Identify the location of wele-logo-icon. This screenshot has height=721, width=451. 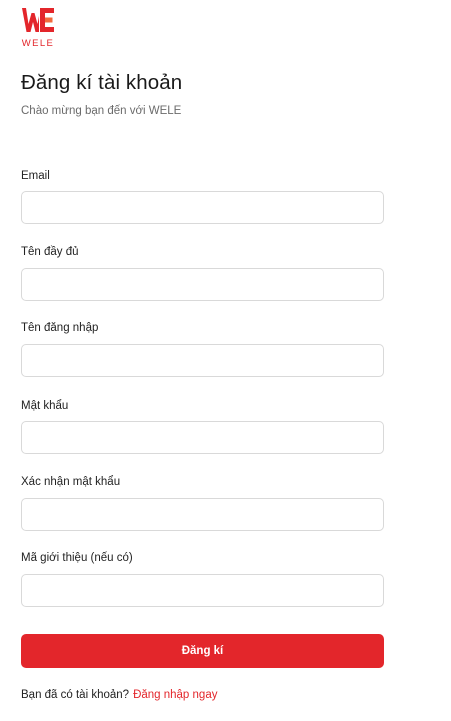
(38, 20).